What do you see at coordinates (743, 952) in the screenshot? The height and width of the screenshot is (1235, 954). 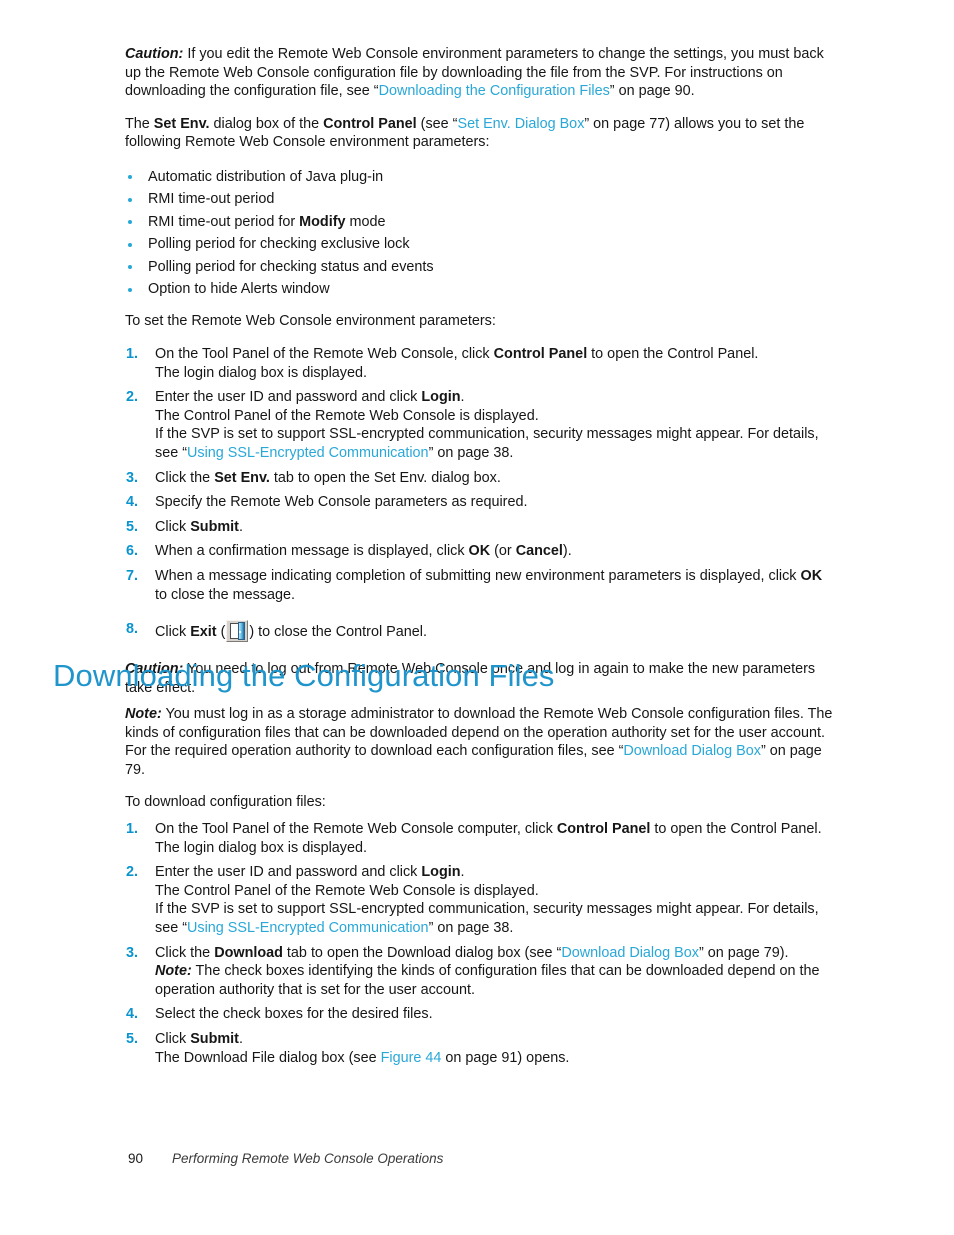 I see `step-text-c: ” on page 79).` at bounding box center [743, 952].